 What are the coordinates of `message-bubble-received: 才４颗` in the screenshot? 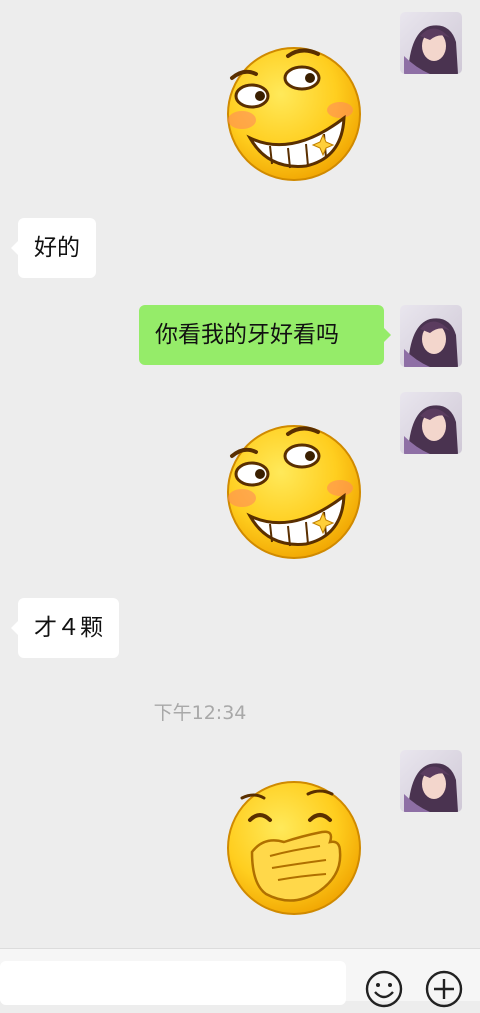 It's located at (65, 628).